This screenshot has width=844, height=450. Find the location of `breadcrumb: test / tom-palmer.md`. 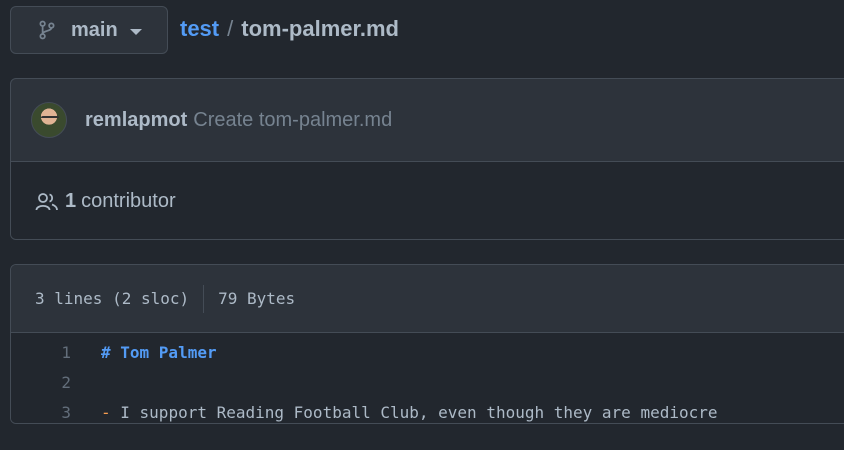

breadcrumb: test / tom-palmer.md is located at coordinates (289, 29).